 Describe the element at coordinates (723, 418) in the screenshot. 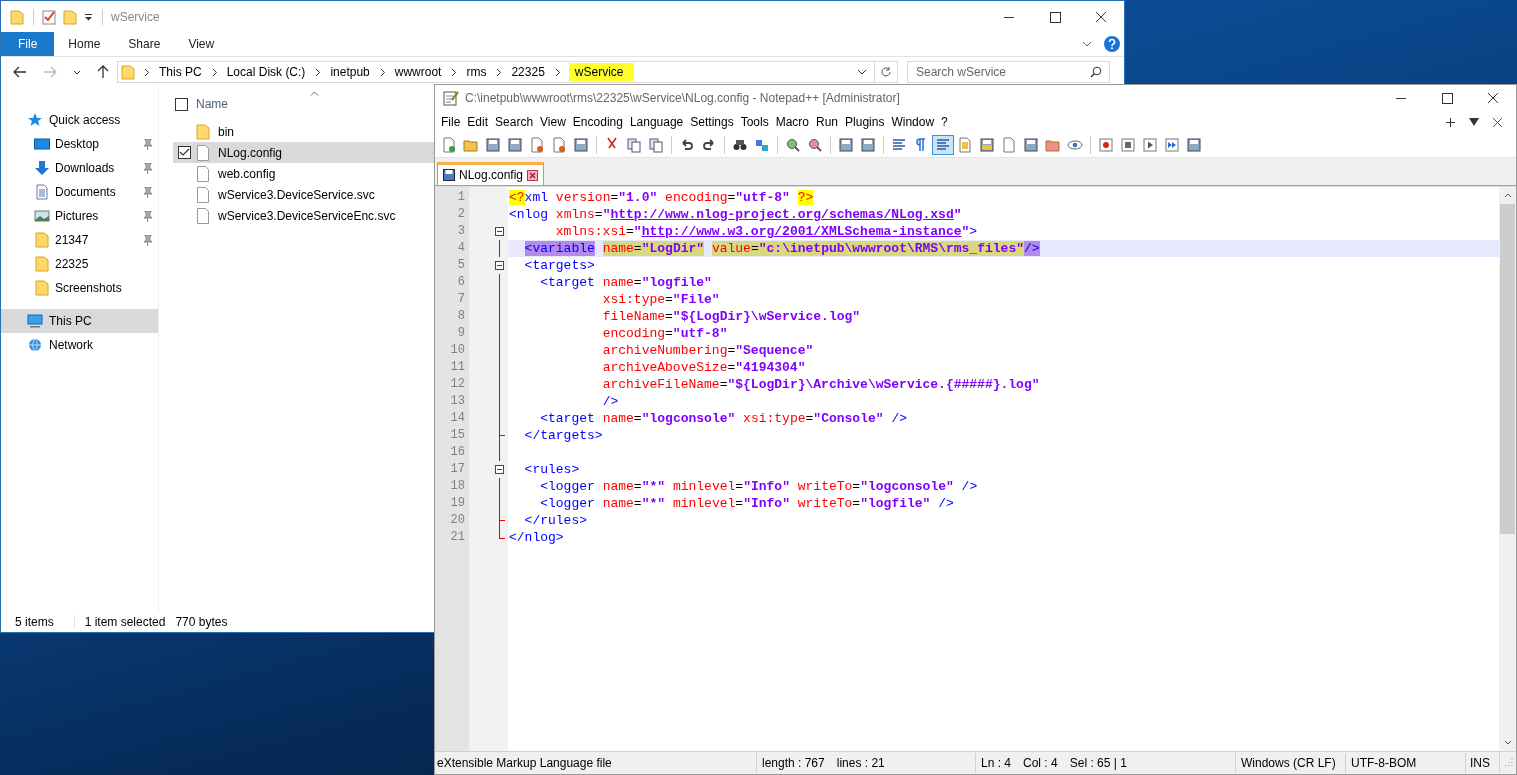

I see `code-line: <target name="logconsole" xsi:type="Console" />` at that location.